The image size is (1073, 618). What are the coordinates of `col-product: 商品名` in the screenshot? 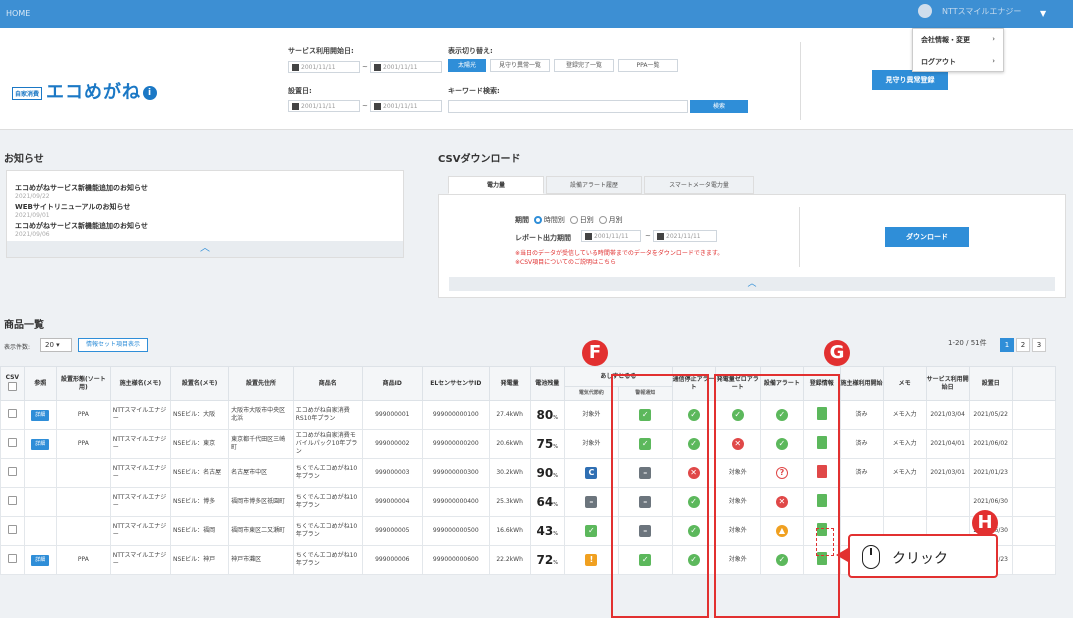 It's located at (327, 383).